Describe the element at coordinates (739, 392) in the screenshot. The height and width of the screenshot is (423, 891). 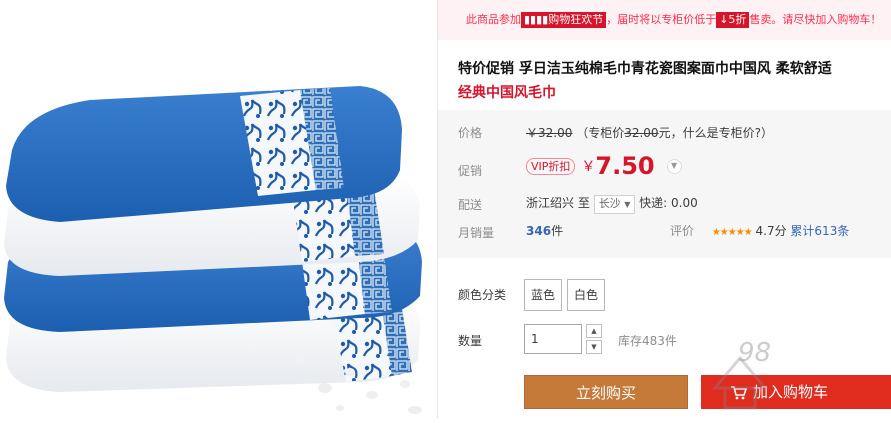
I see `shopping-cart-icon` at that location.